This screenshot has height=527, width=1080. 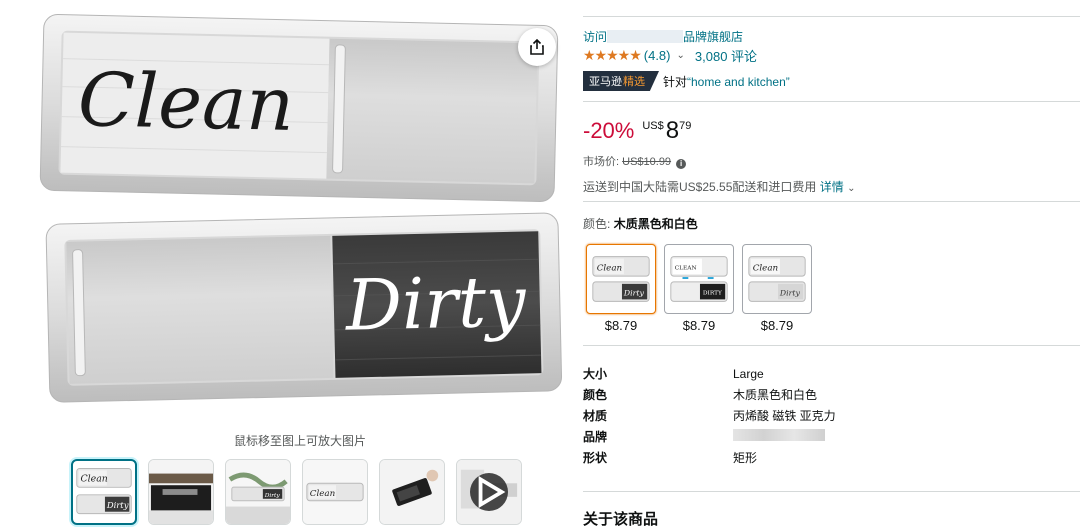 I want to click on amazon-choice-row: 亚马逊 精选 针对“home and kitchen”, so click(x=686, y=81).